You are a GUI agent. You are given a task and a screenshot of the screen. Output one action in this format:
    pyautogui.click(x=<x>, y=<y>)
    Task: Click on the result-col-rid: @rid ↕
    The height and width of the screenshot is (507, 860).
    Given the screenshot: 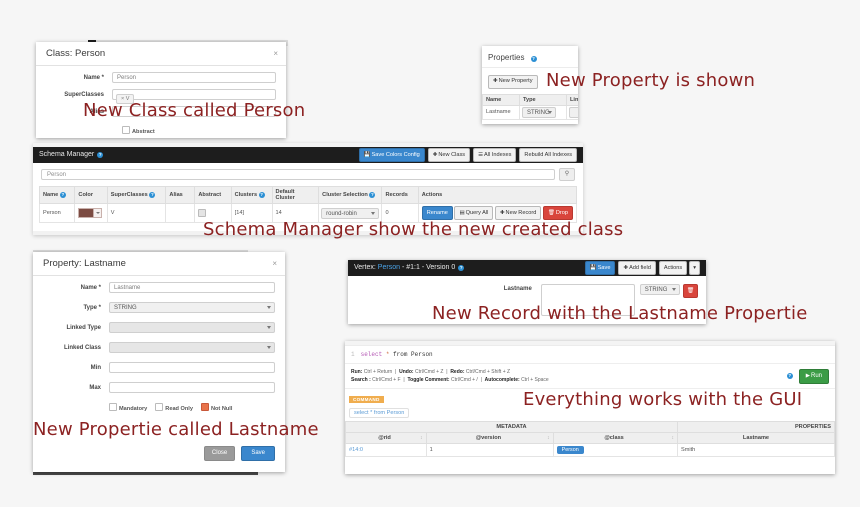 What is the action you would take?
    pyautogui.click(x=386, y=438)
    